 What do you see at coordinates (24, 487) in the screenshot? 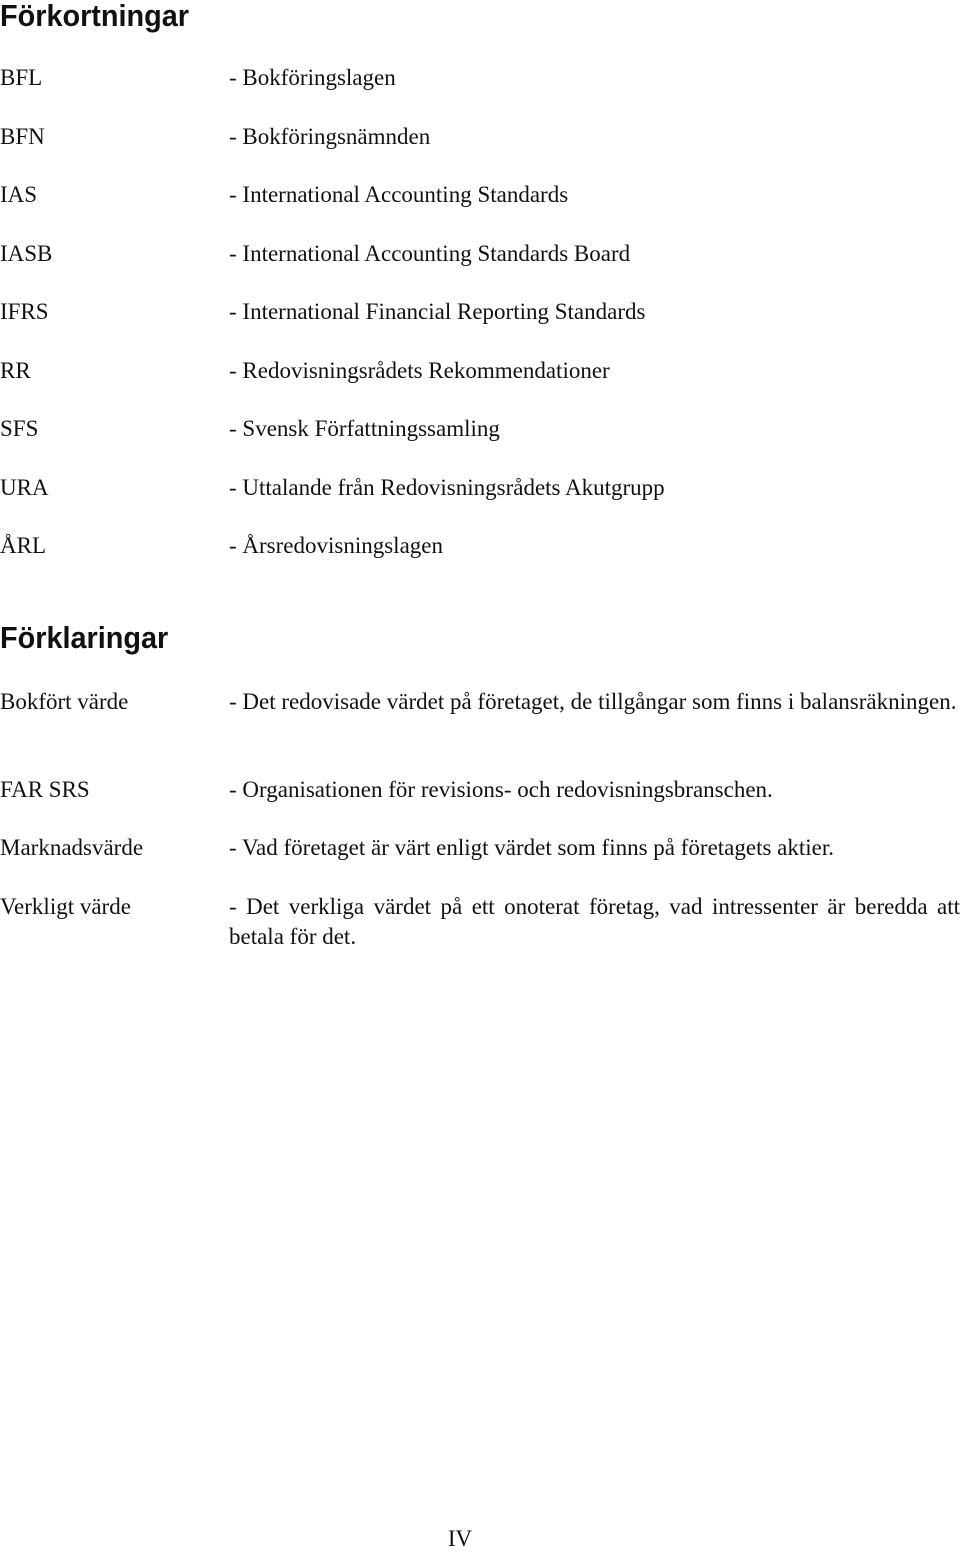
I see `abbreviation-term: URA` at bounding box center [24, 487].